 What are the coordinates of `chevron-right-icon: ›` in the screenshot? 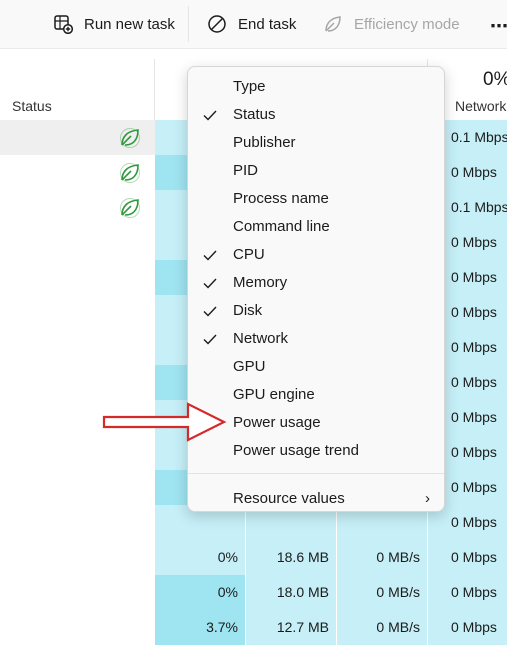 It's located at (427, 498).